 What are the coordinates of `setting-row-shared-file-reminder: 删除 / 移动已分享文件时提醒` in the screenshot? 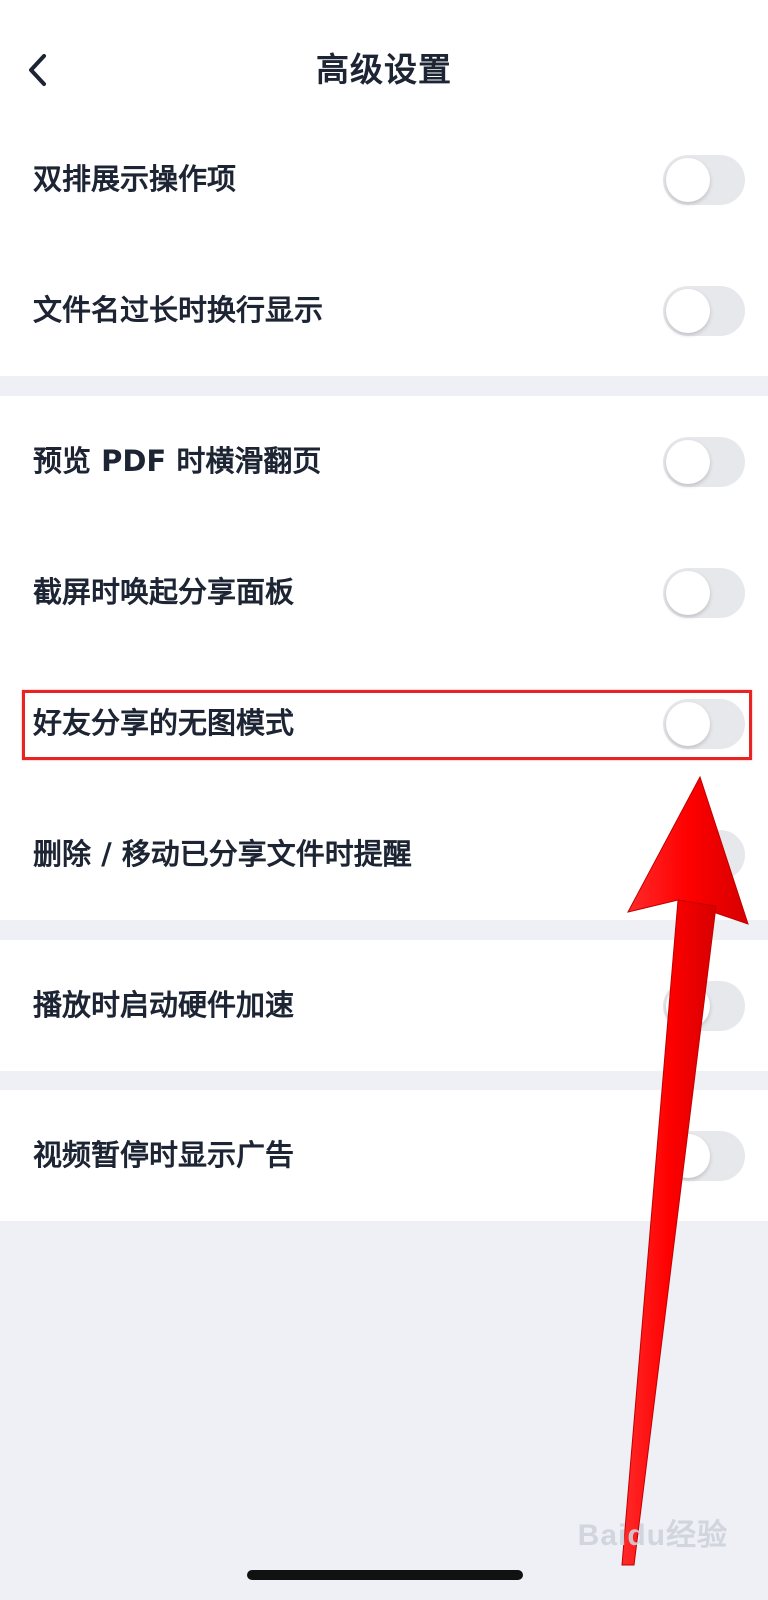 It's located at (384, 854).